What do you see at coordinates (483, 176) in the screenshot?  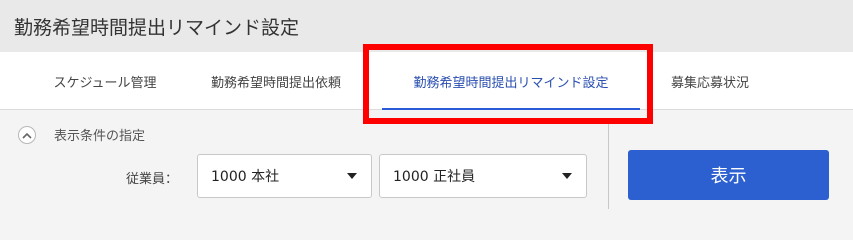 I see `employment-type-select: 1000 正社員` at bounding box center [483, 176].